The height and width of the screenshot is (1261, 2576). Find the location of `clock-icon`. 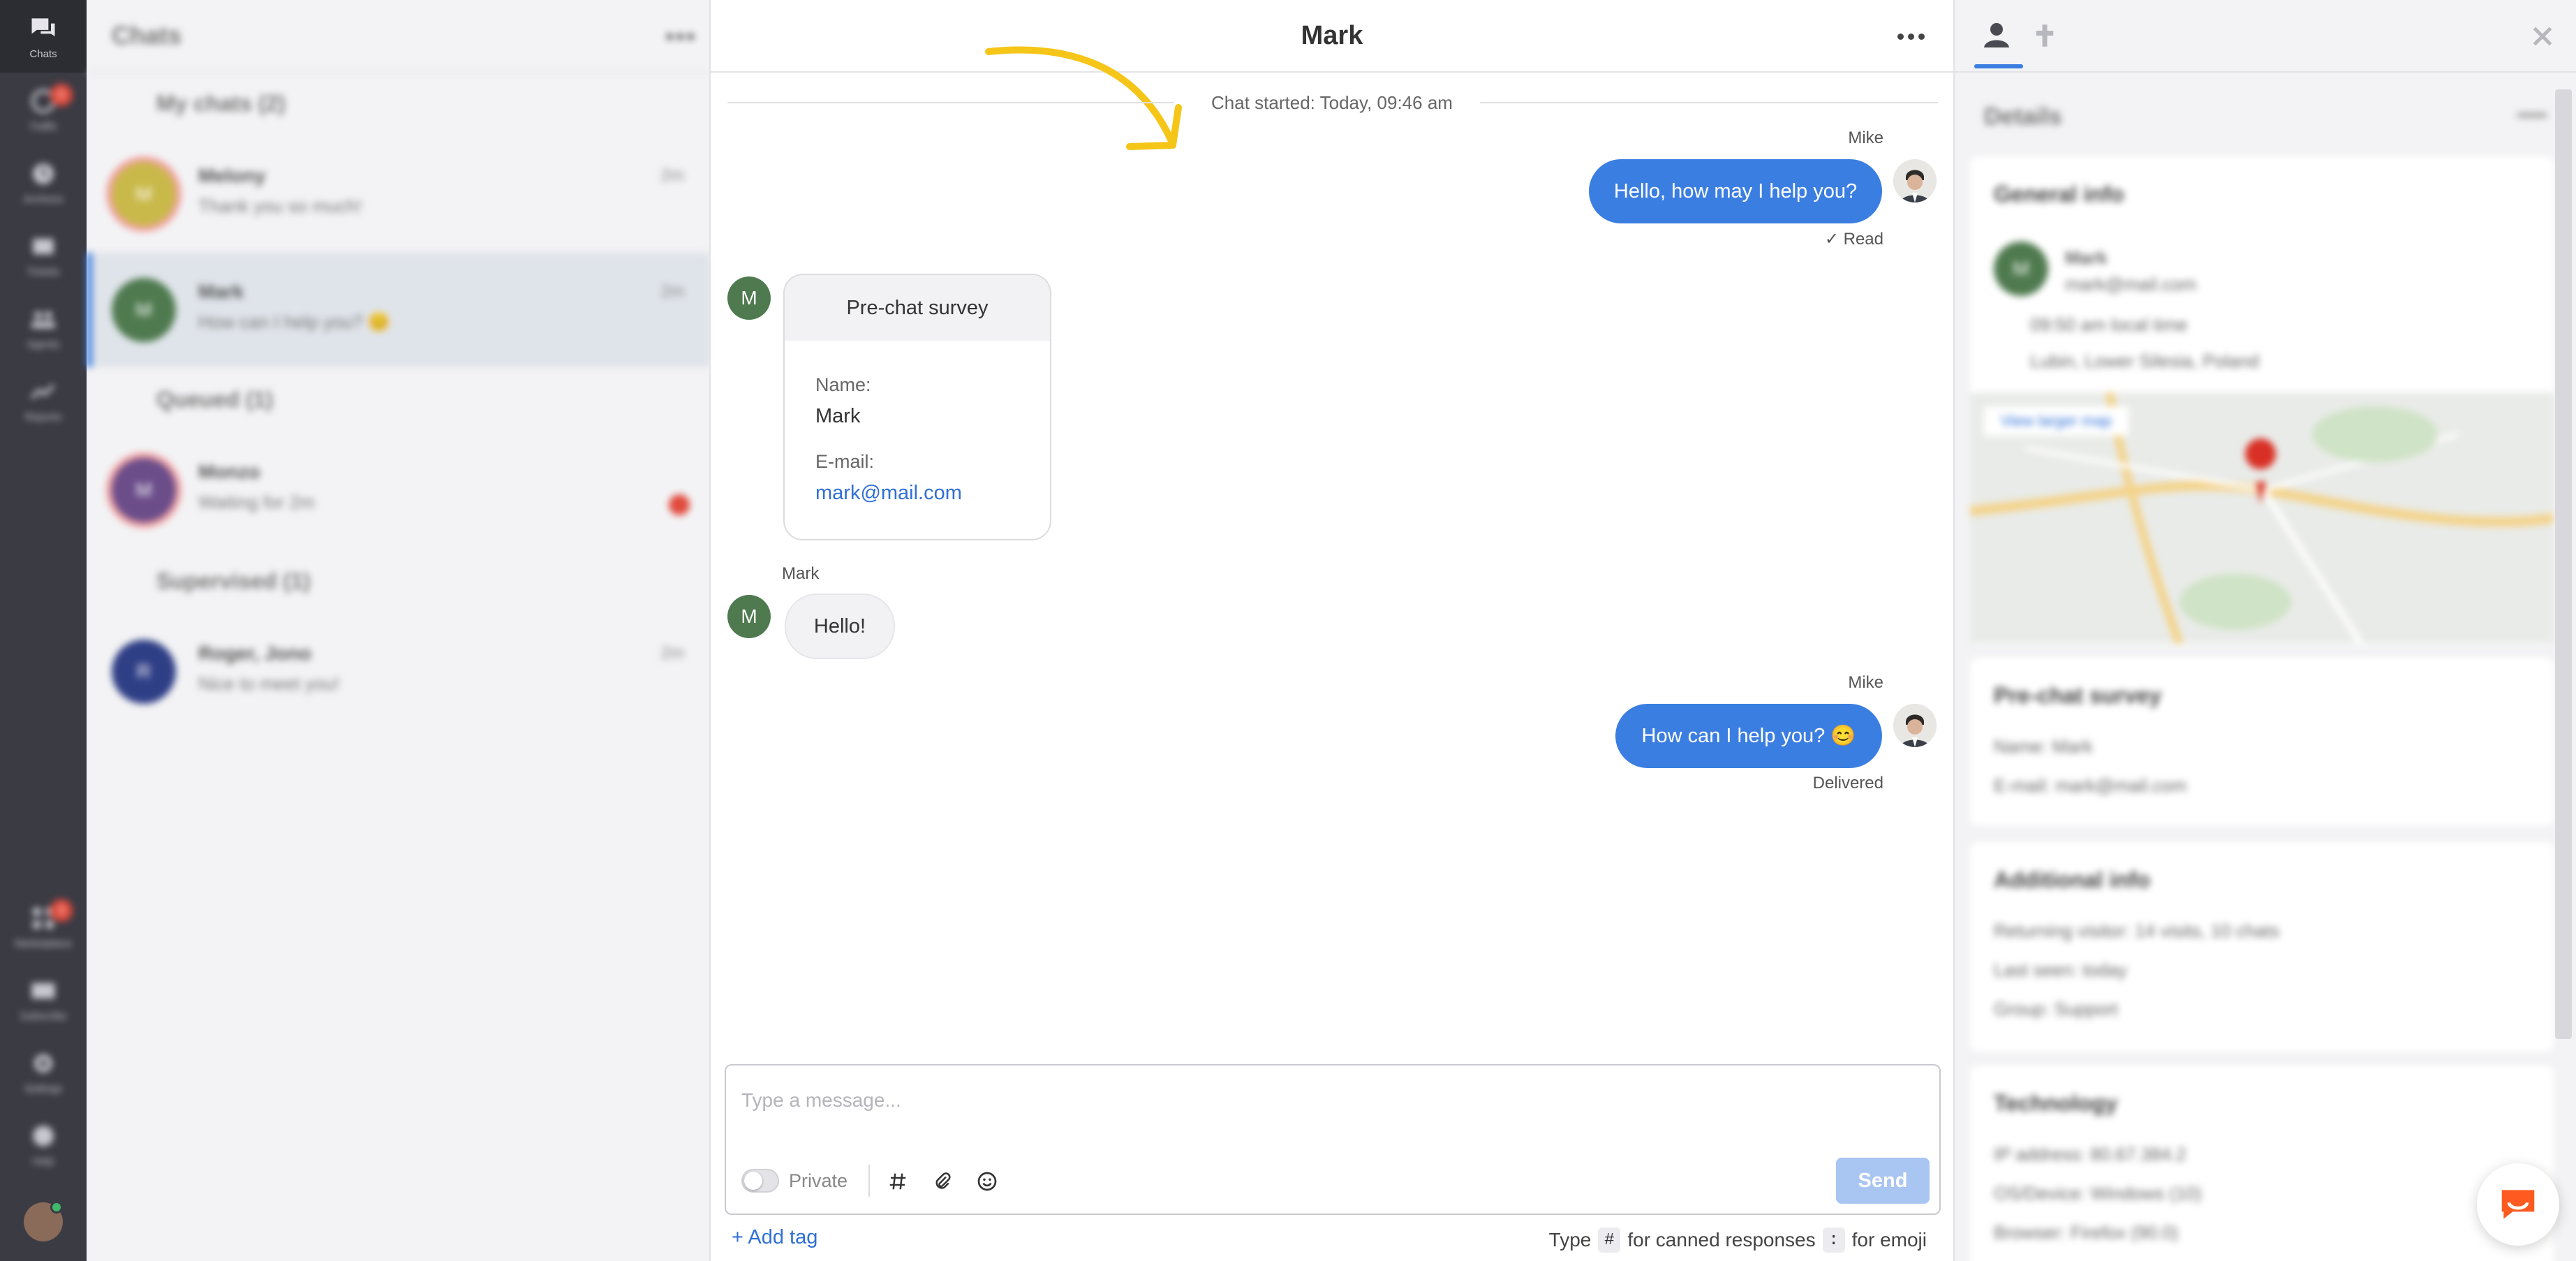

clock-icon is located at coordinates (43, 173).